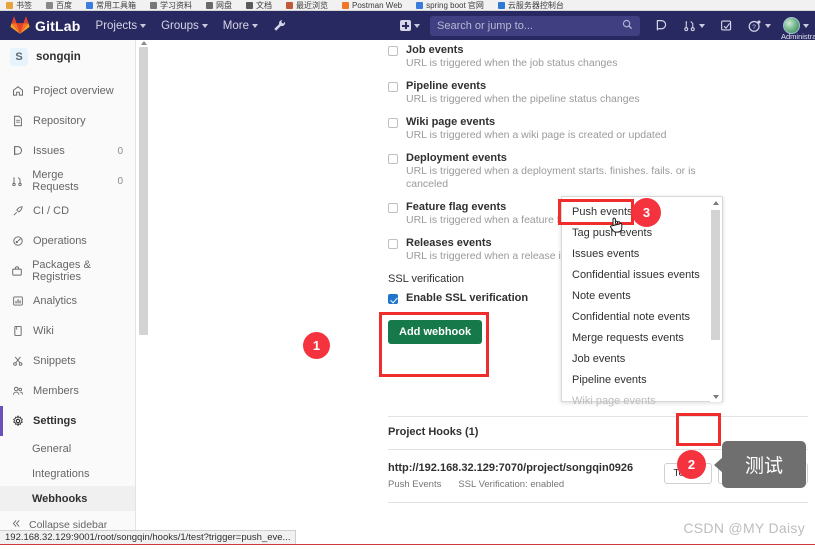 Image resolution: width=815 pixels, height=549 pixels. What do you see at coordinates (435, 332) in the screenshot?
I see `add-webhook-button: Add webhook` at bounding box center [435, 332].